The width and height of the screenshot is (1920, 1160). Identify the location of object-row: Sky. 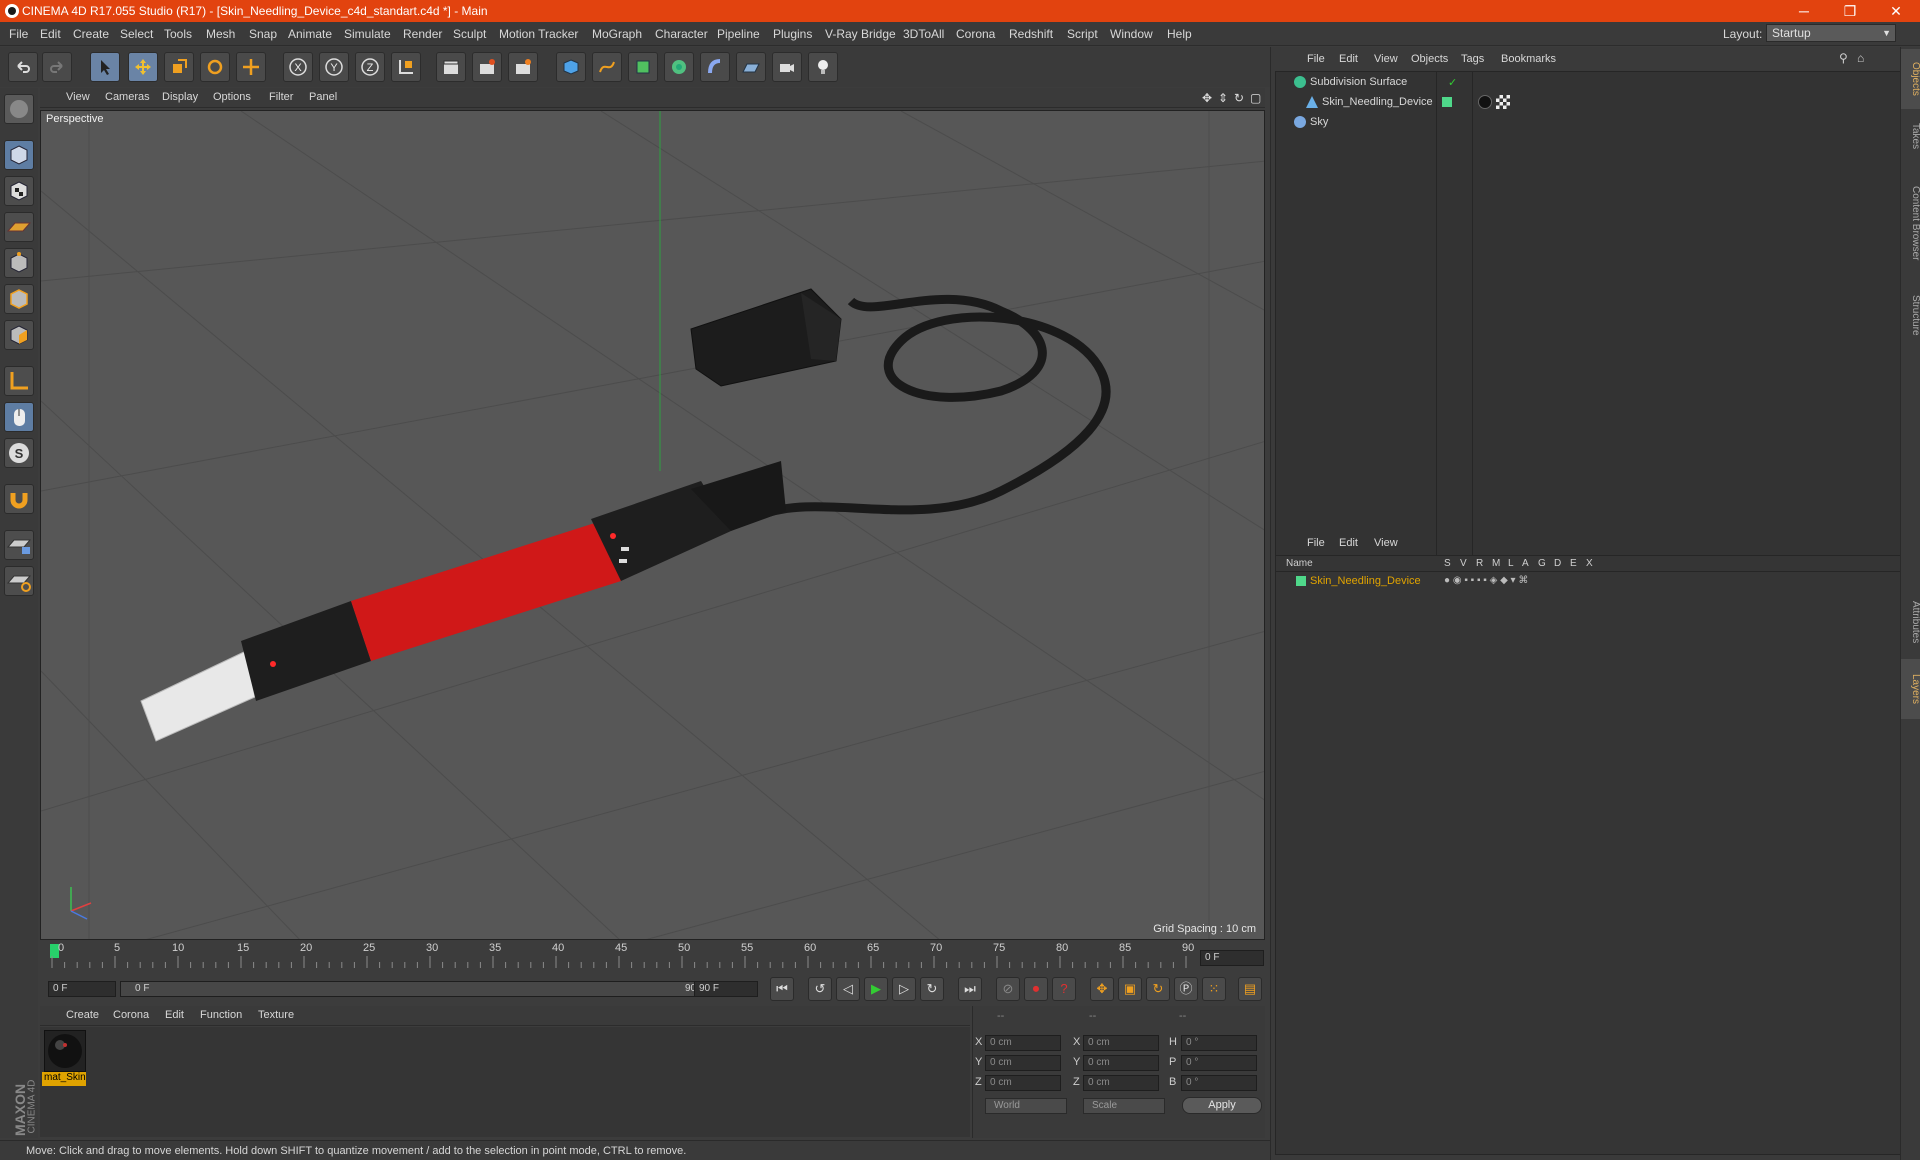
(1591, 123).